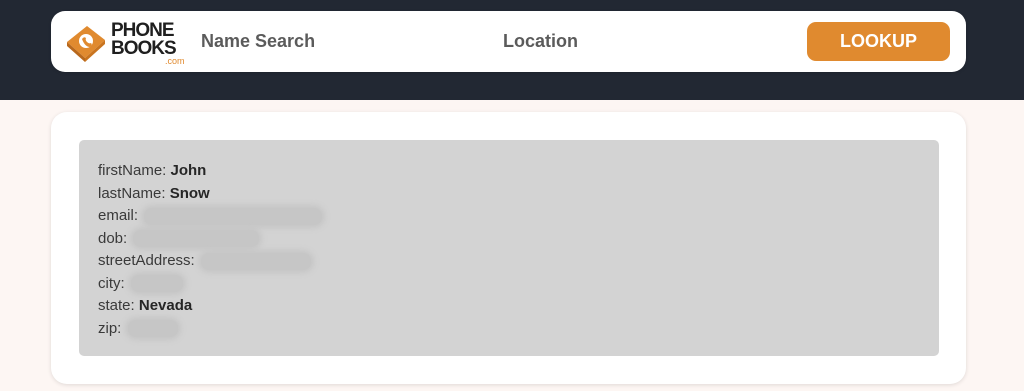 This screenshot has width=1024, height=391. I want to click on field-label: streetAddress:, so click(146, 260).